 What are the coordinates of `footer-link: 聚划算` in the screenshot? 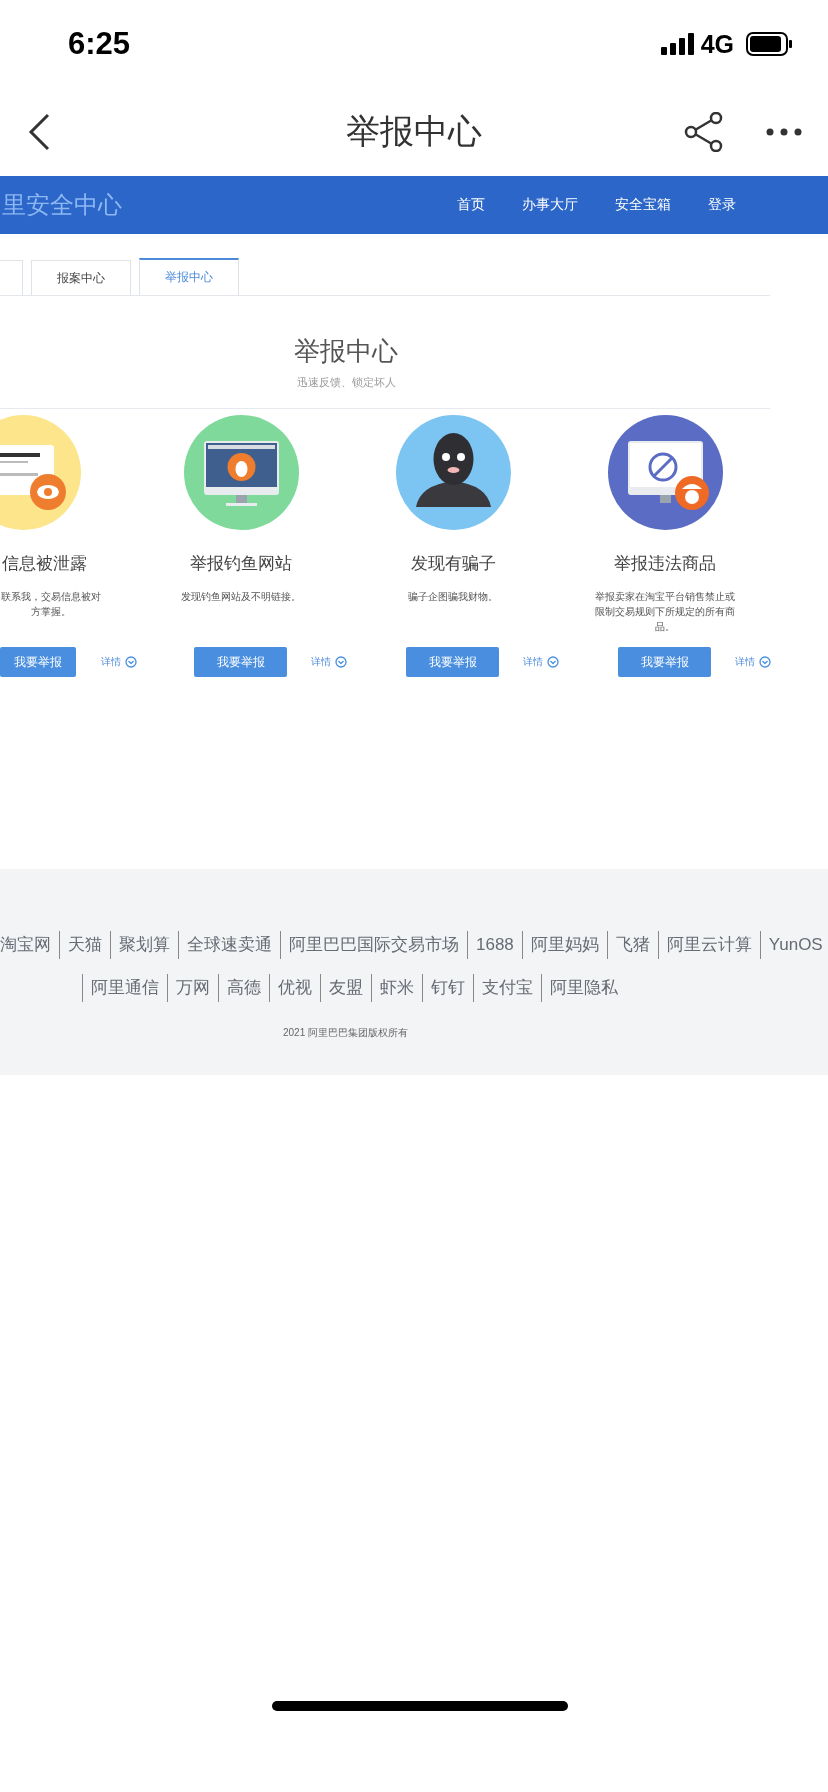 It's located at (144, 945).